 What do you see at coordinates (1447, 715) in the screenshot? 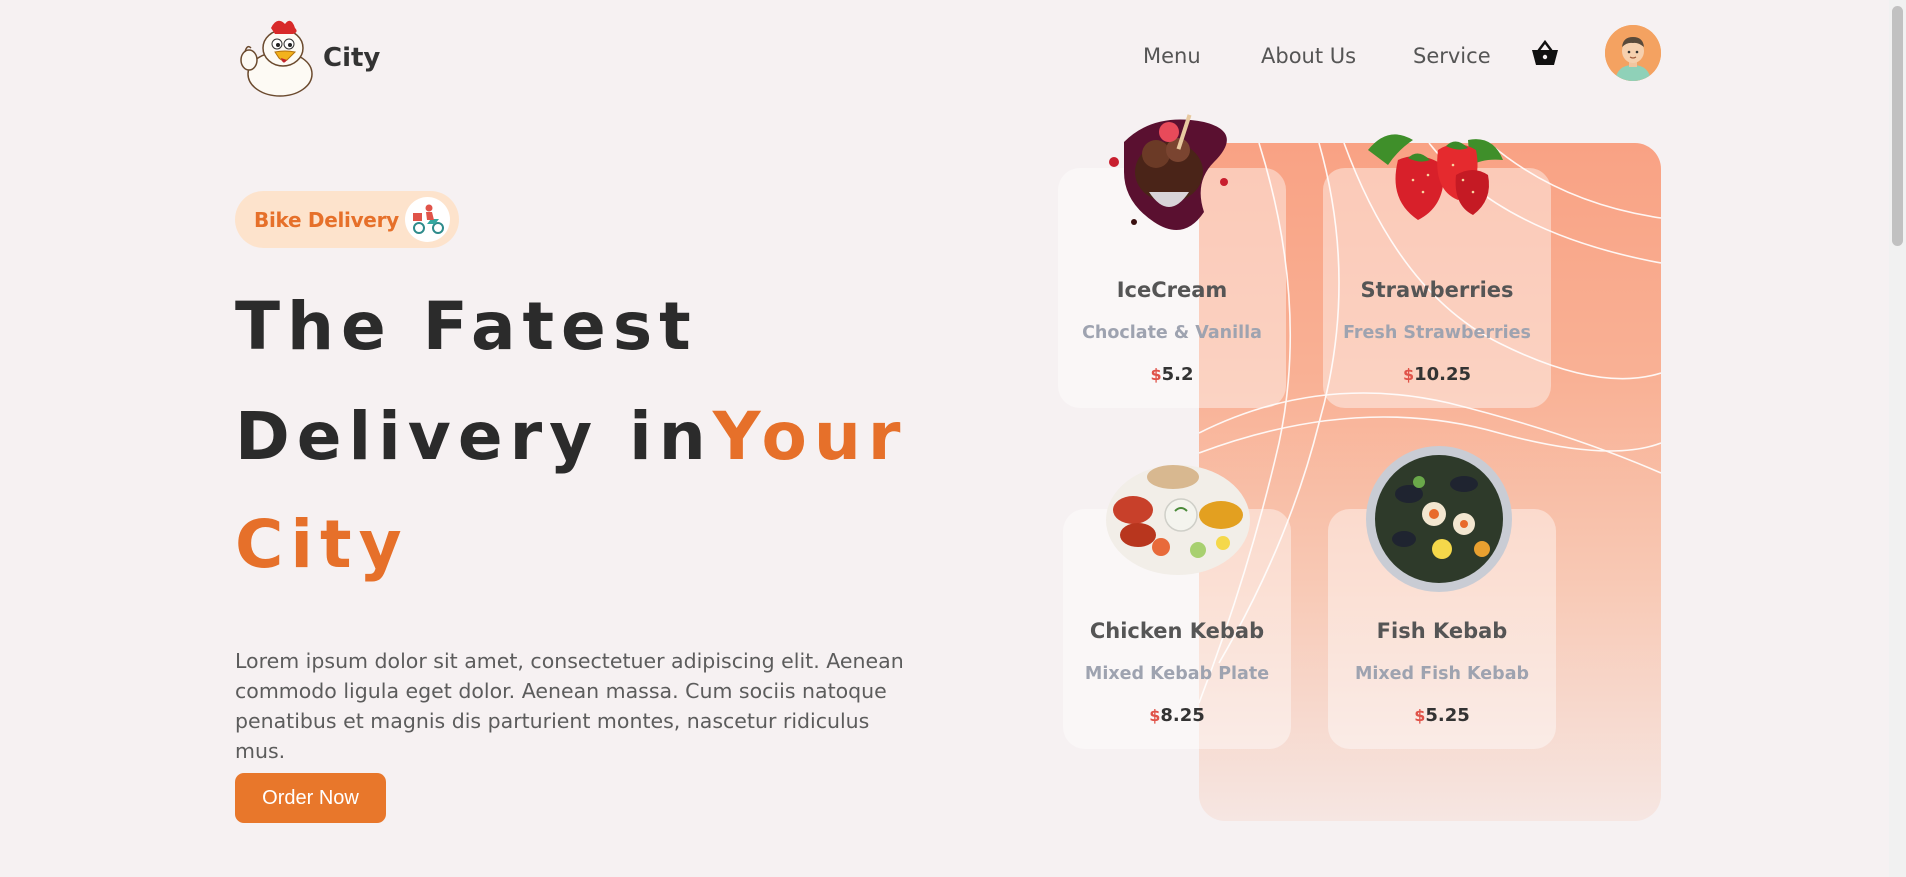
I see `price-value: 5.25` at bounding box center [1447, 715].